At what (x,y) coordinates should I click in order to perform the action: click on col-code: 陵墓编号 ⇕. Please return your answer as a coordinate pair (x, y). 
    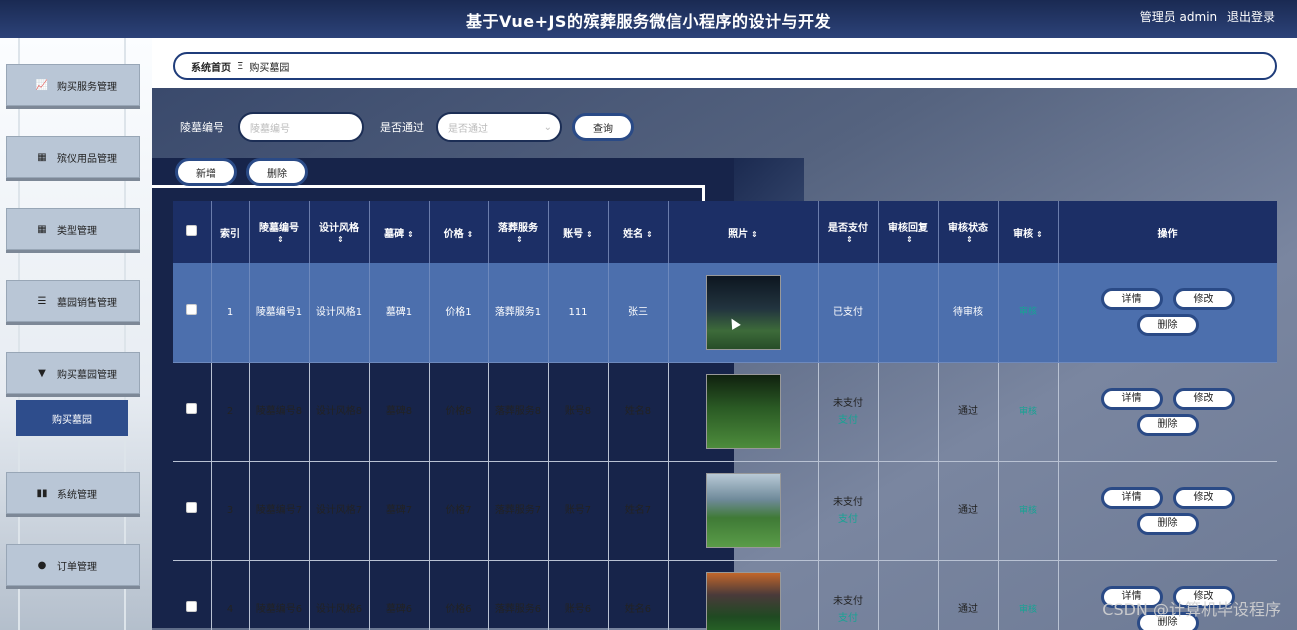
    Looking at the image, I should click on (279, 232).